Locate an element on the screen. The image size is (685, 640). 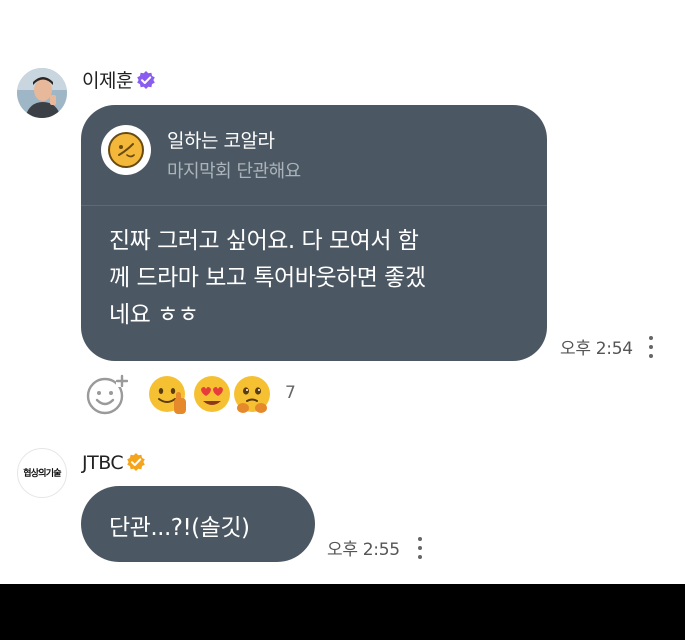
message-text: 단관...?!(솔깃) is located at coordinates (179, 528).